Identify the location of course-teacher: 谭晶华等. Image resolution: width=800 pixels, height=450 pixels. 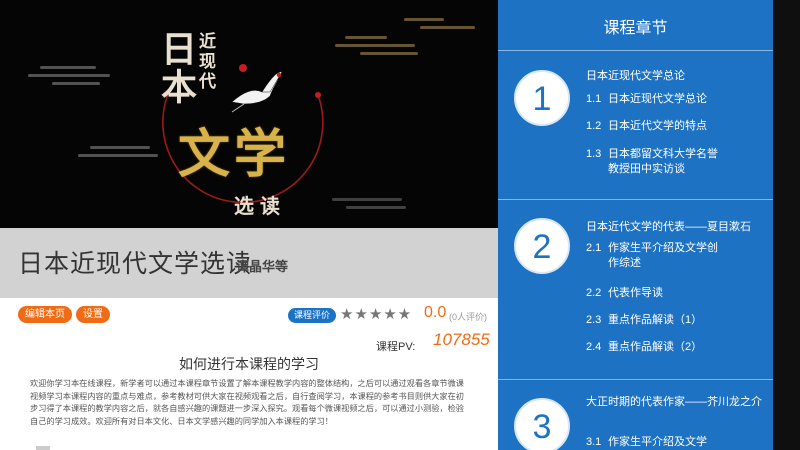
(262, 266).